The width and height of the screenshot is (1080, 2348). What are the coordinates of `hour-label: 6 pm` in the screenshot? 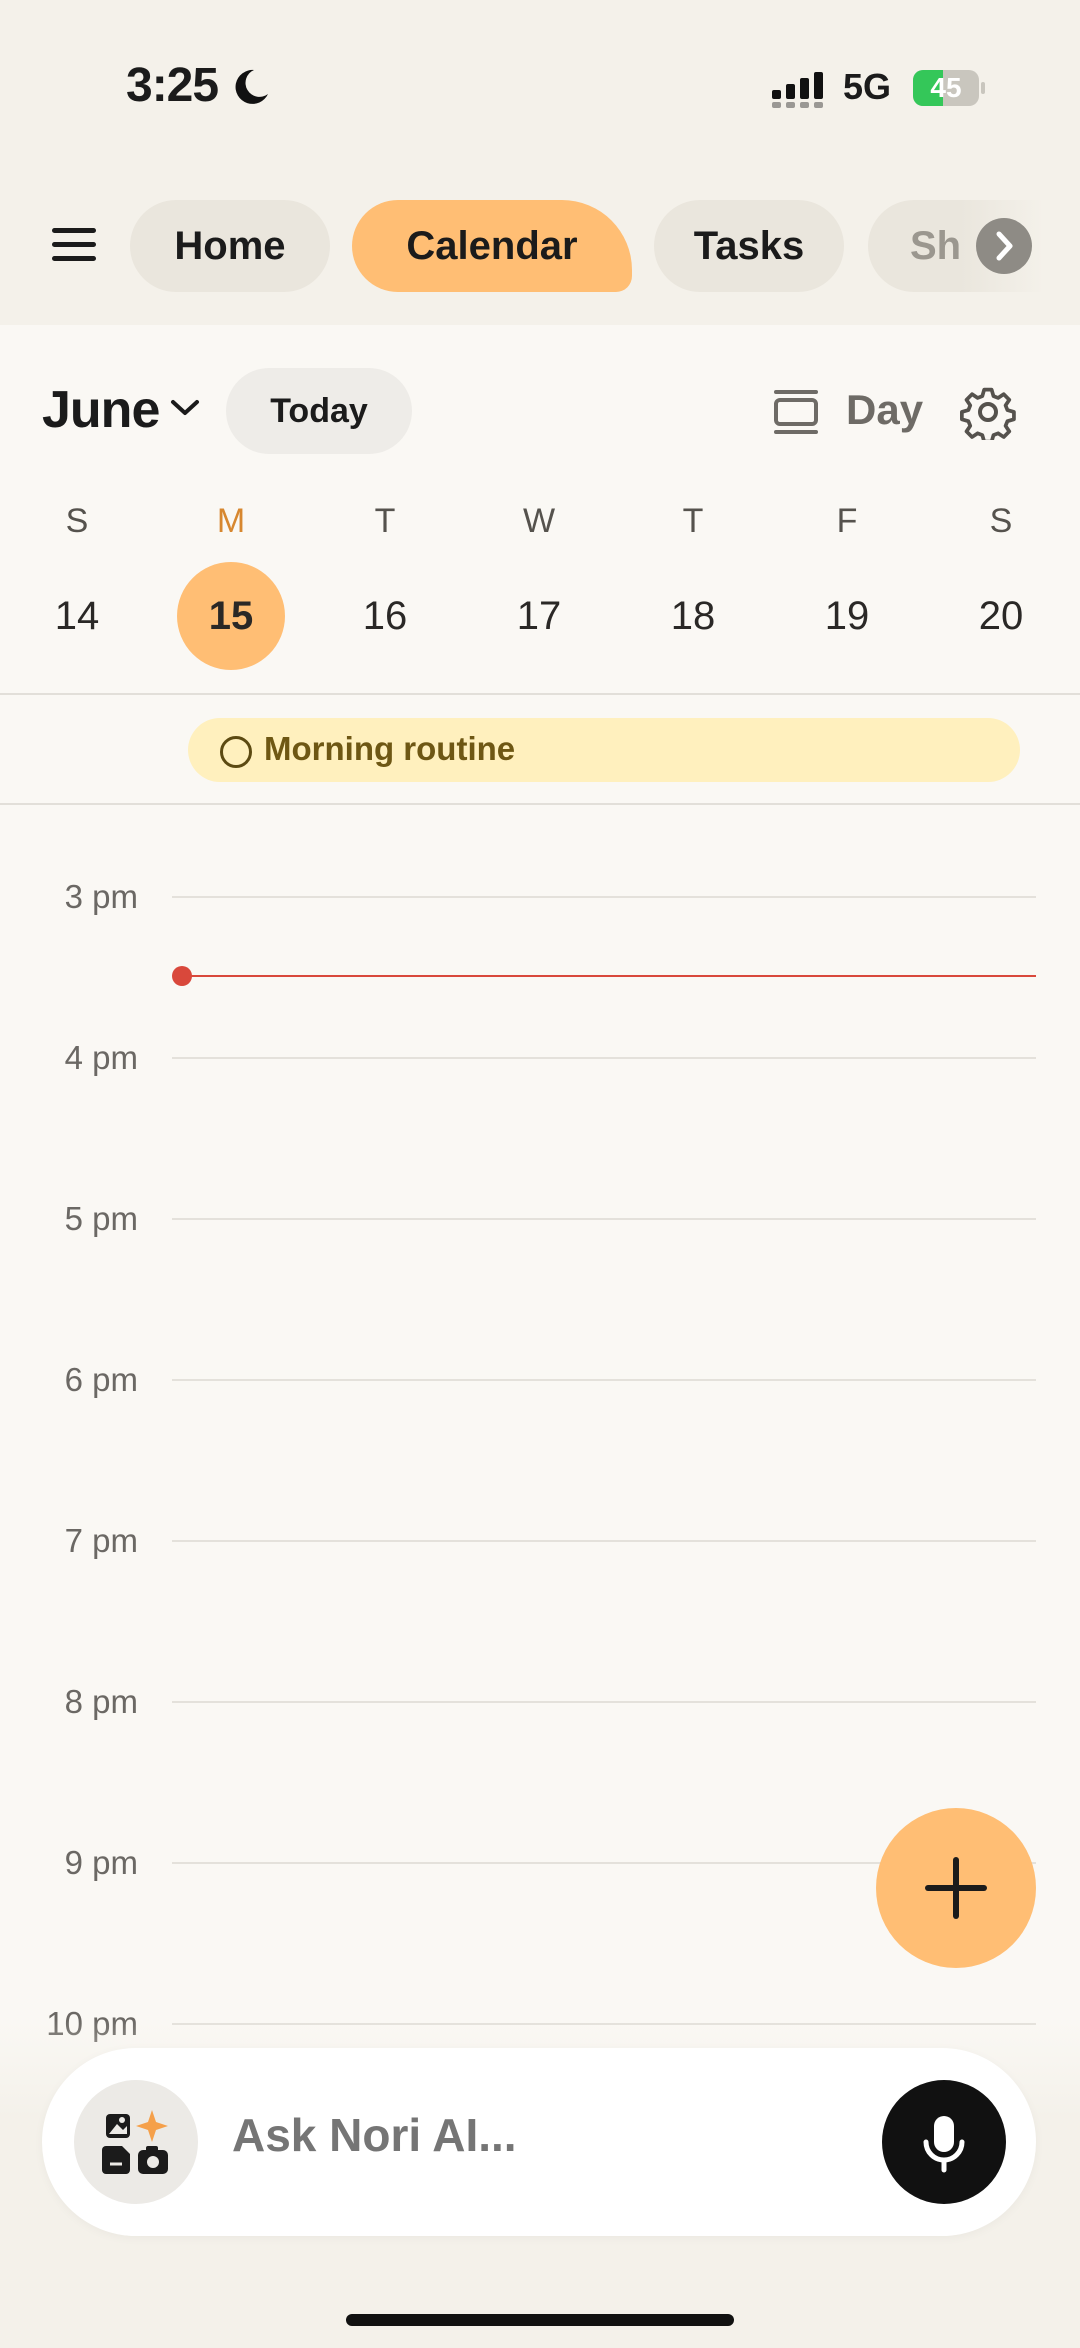 It's located at (101, 1379).